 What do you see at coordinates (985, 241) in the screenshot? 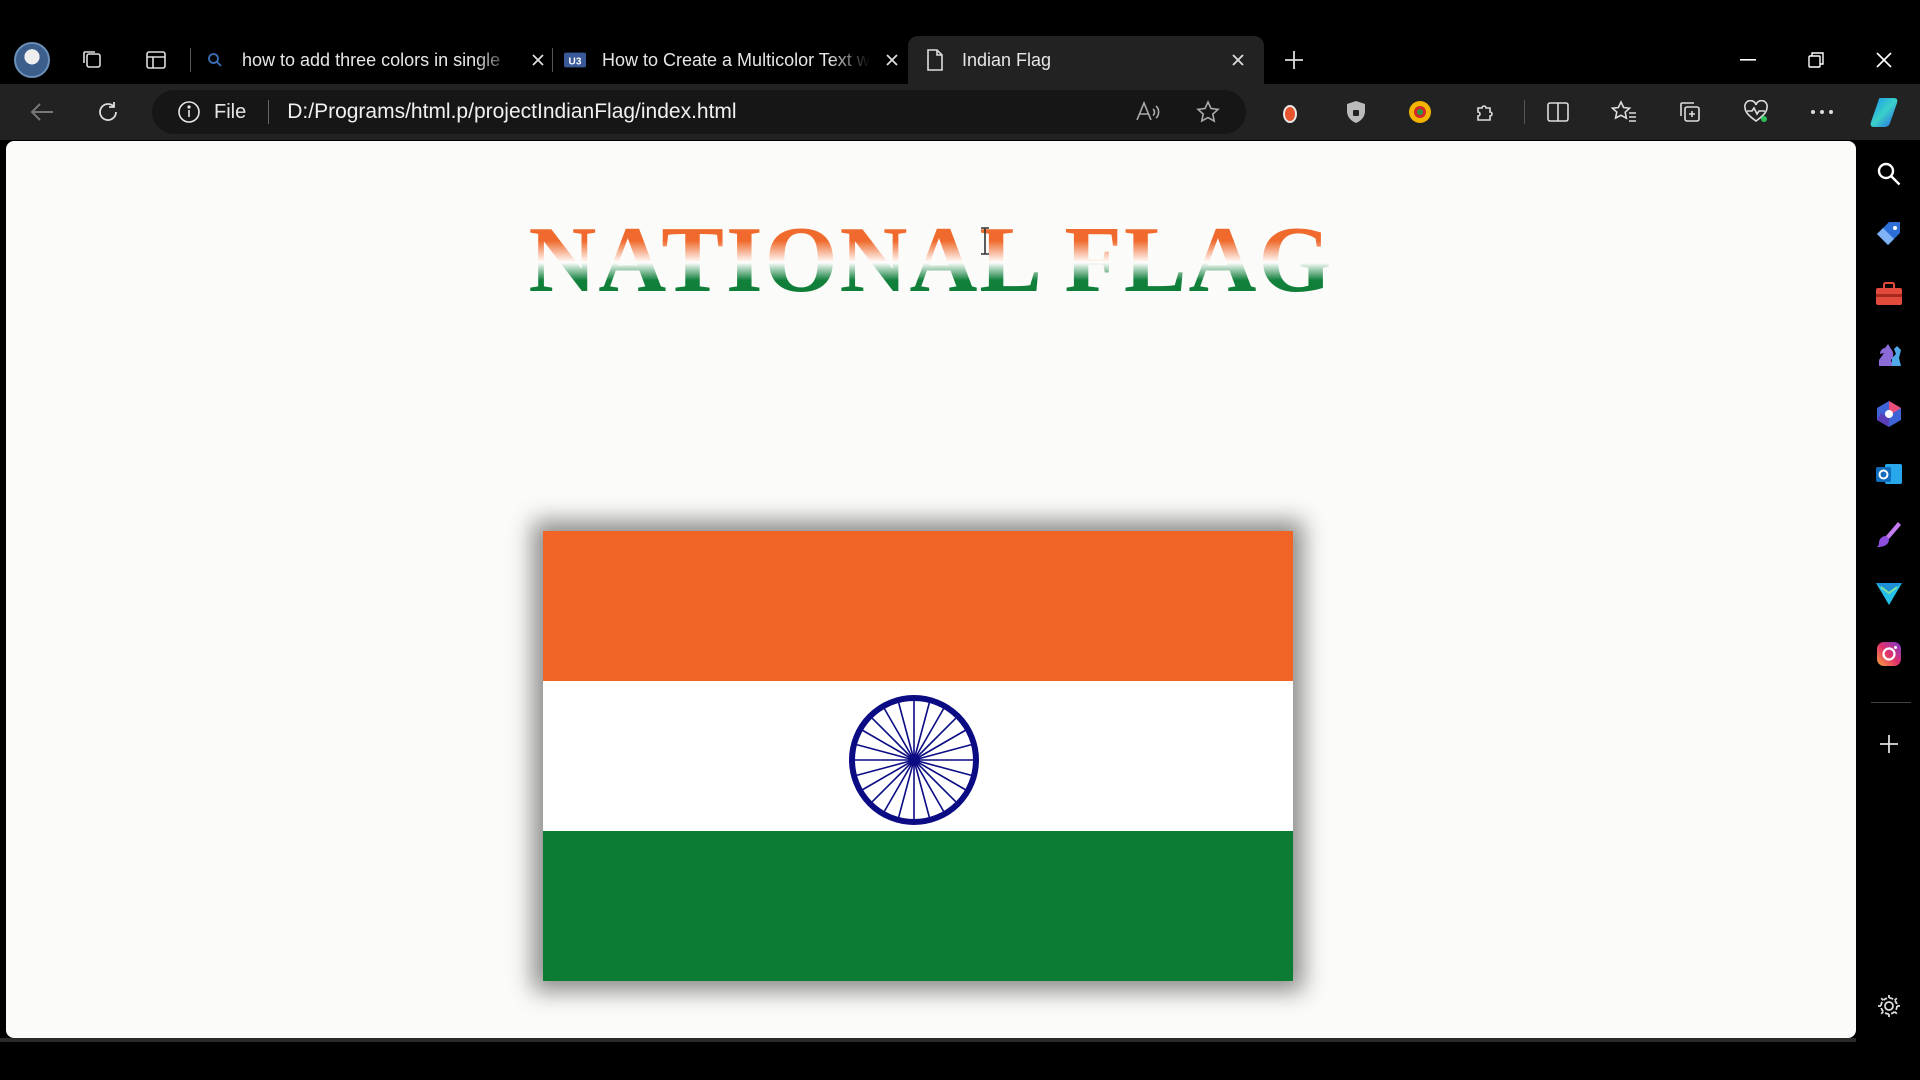
I see `text-cursor-icon` at bounding box center [985, 241].